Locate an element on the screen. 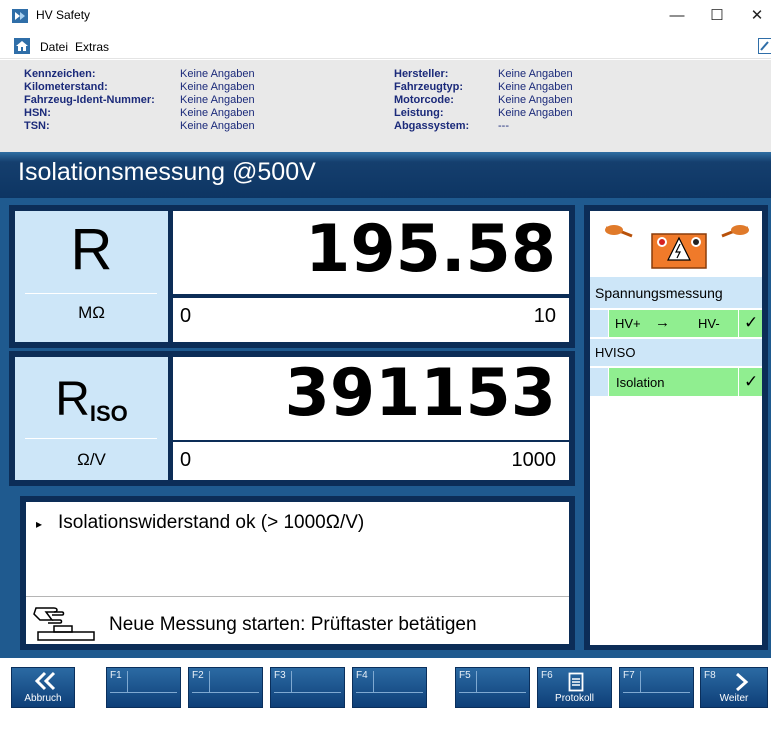 This screenshot has width=771, height=731. vehicle-label-exhaust: Abgassystem: is located at coordinates (432, 126).